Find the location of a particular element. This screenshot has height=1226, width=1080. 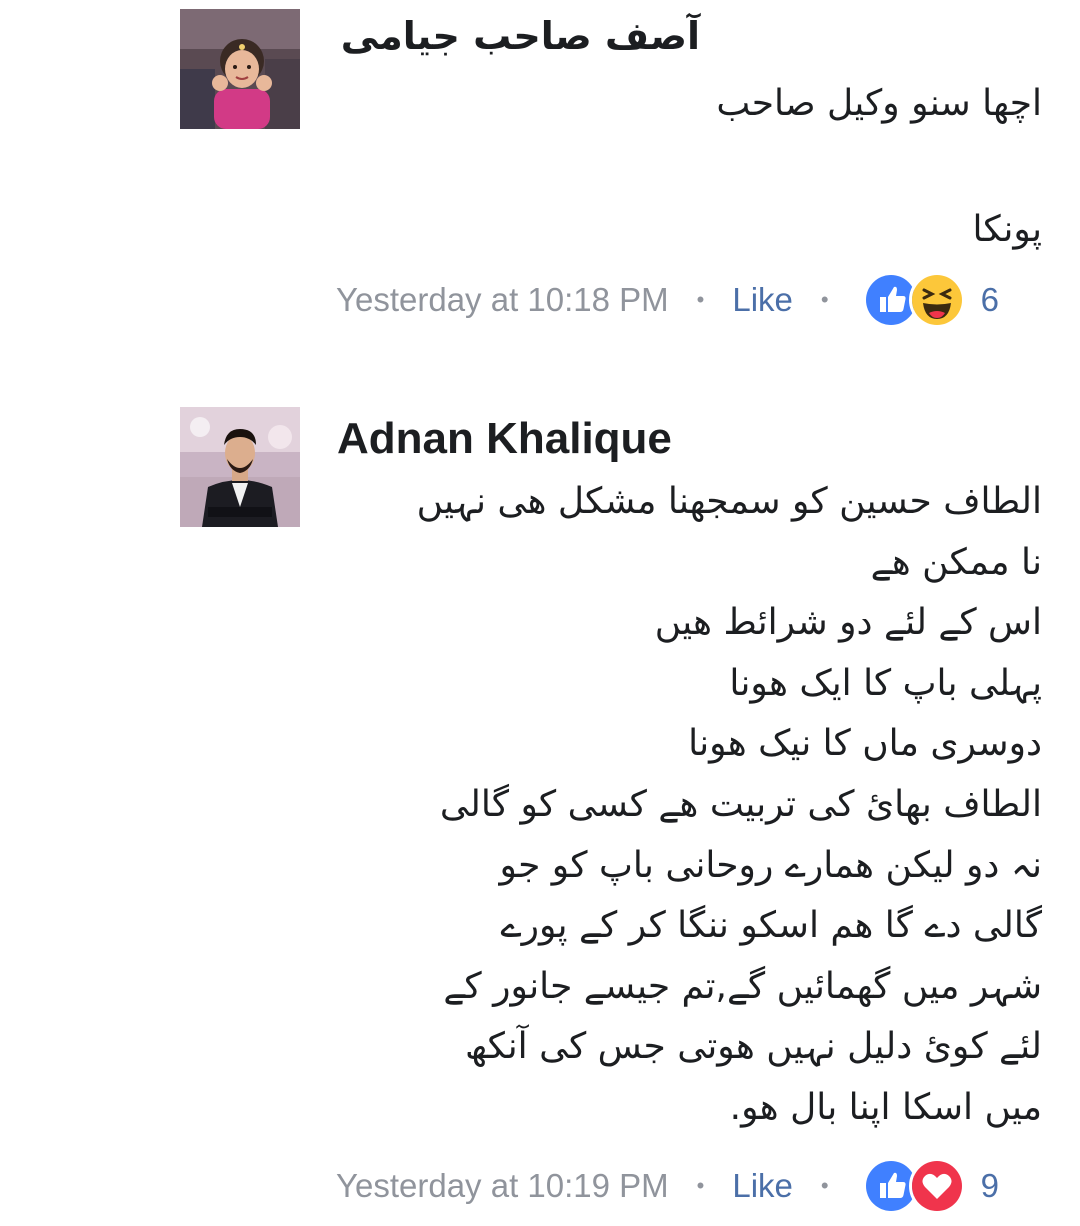

comment-line: دوسری ماں کا نیک ھونا is located at coordinates (865, 744).